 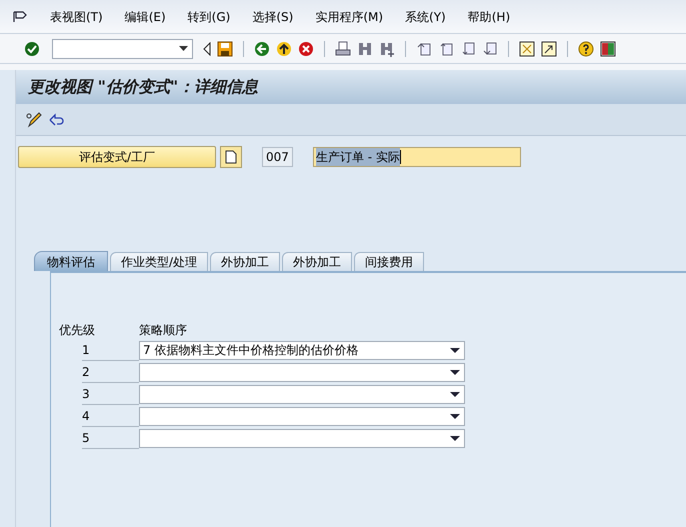 What do you see at coordinates (273, 17) in the screenshot?
I see `menu-item: 选择(S)` at bounding box center [273, 17].